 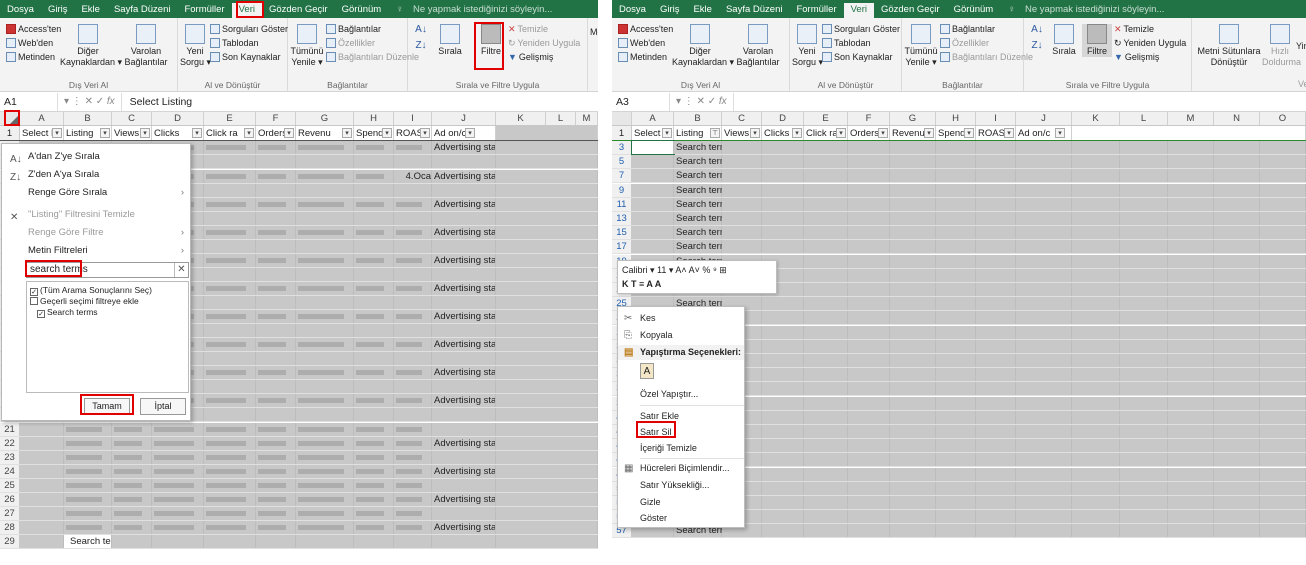 I want to click on row-number: 24, so click(x=10, y=471).